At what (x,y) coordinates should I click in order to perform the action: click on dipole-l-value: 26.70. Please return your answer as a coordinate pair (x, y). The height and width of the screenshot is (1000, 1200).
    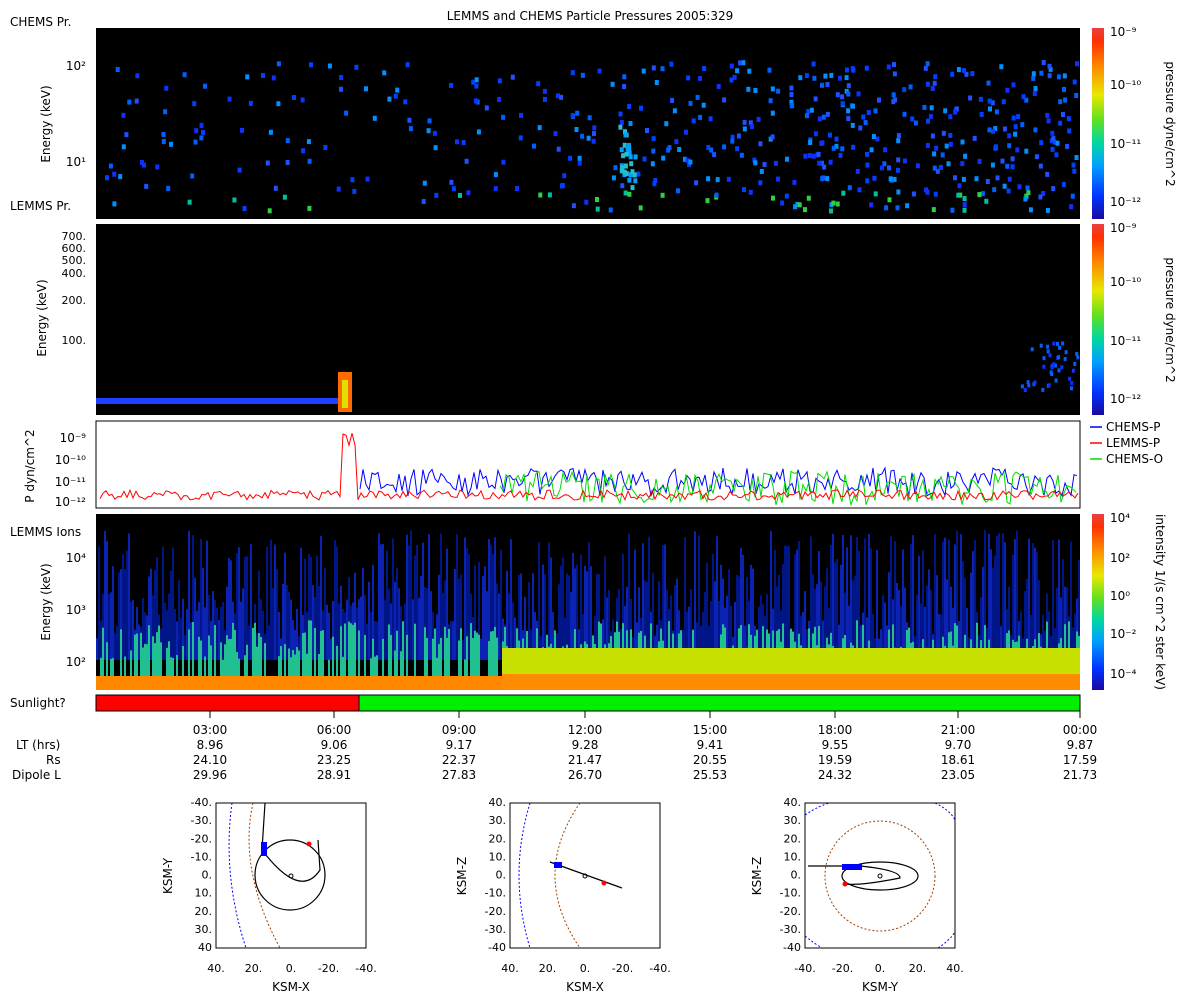
    Looking at the image, I should click on (585, 775).